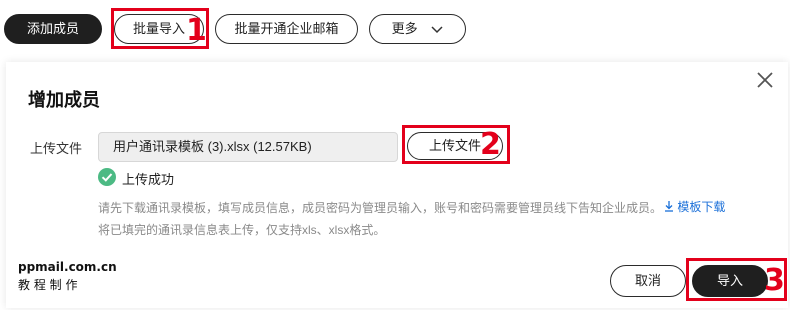 Image resolution: width=790 pixels, height=310 pixels. I want to click on bulk-enable-mailbox-button: 批量开通企业邮箱, so click(286, 29).